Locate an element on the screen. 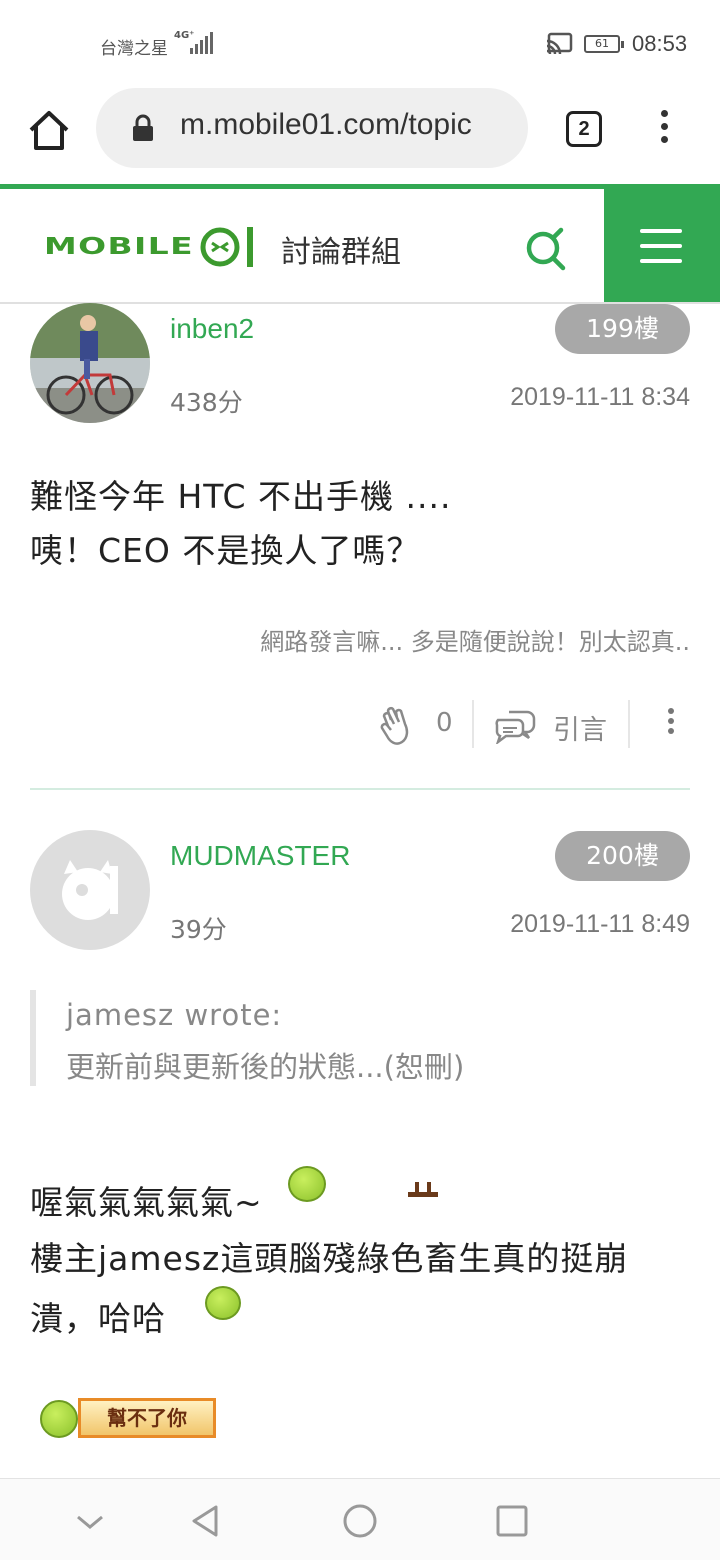  collapse-chevron-icon is located at coordinates (90, 1521).